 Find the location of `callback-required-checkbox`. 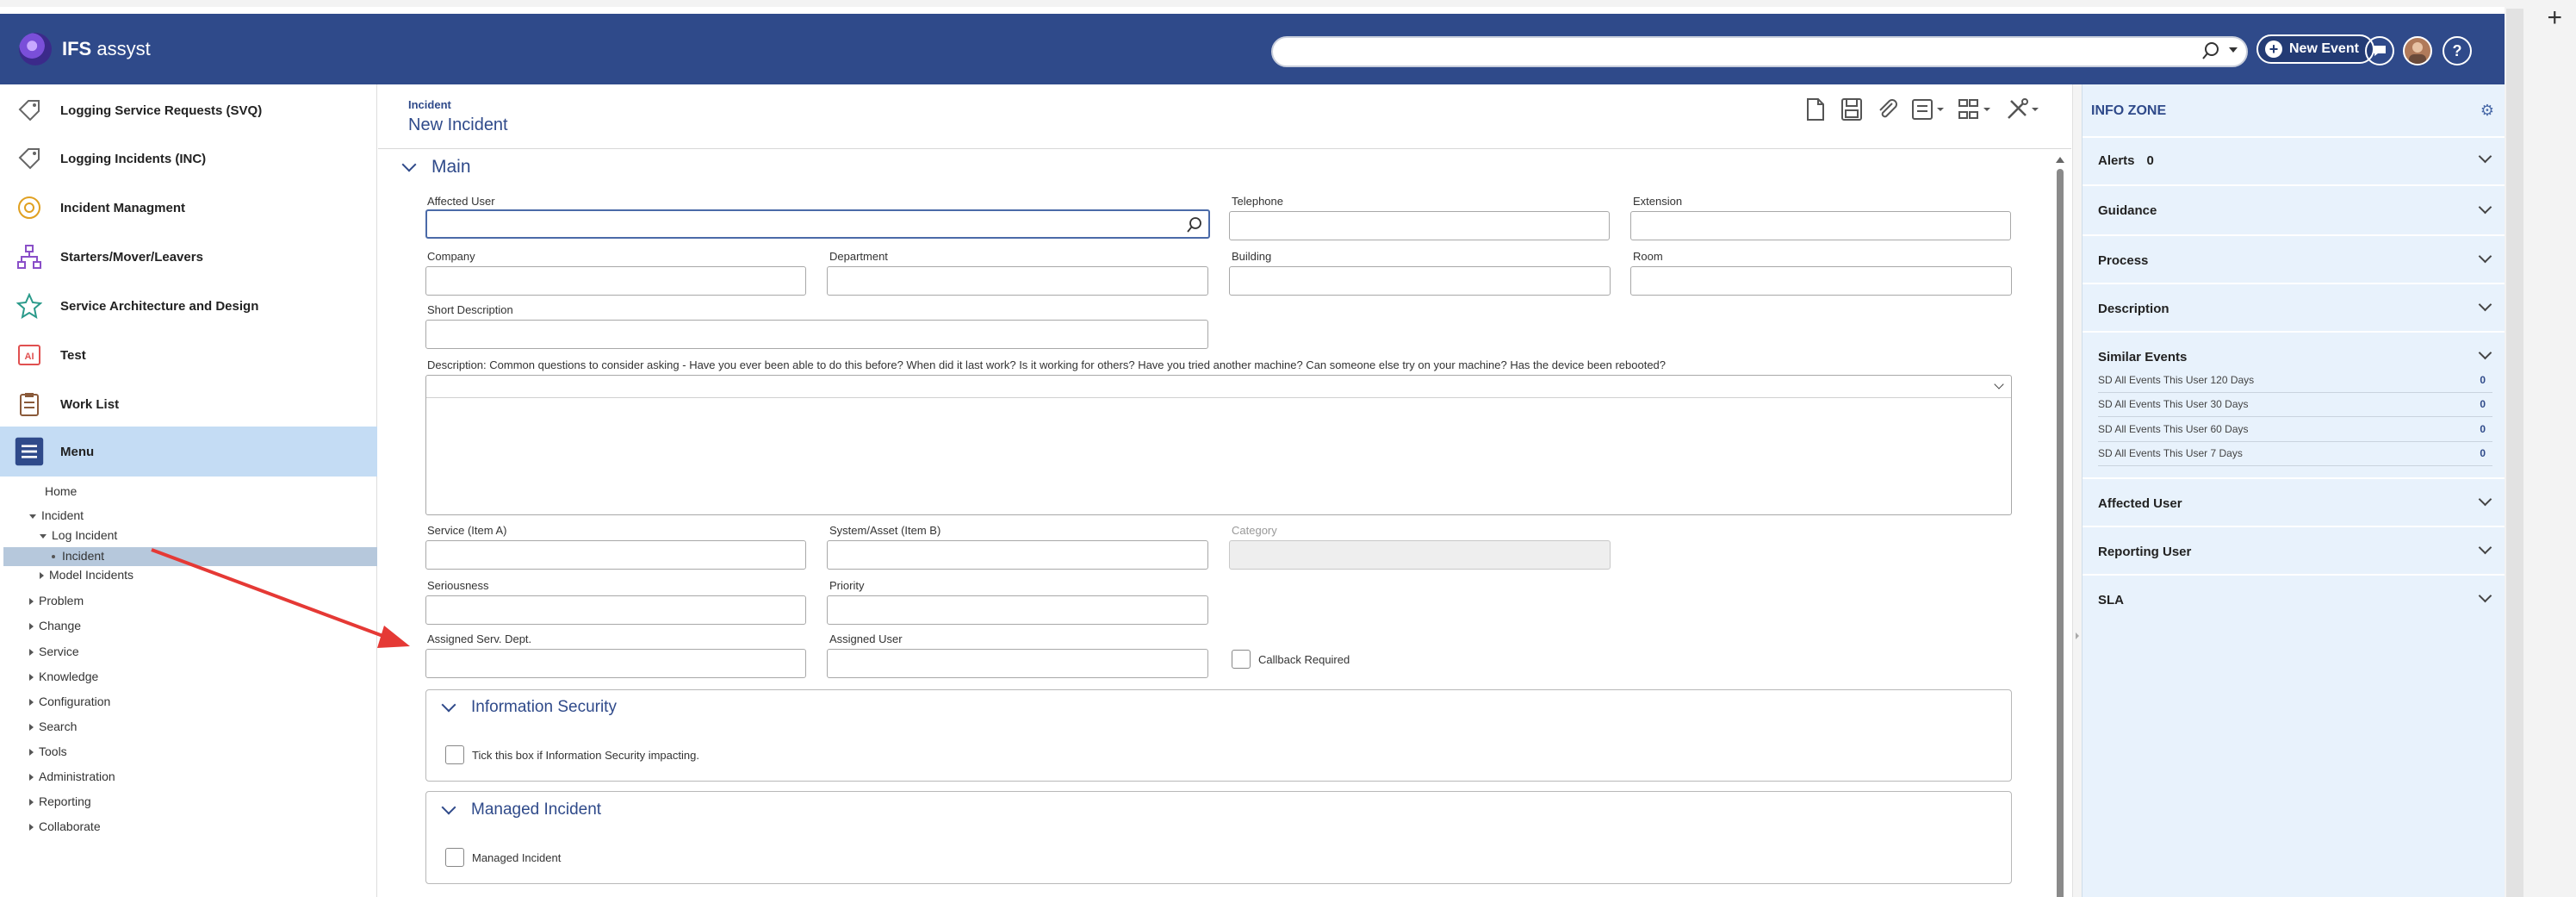

callback-required-checkbox is located at coordinates (1241, 659).